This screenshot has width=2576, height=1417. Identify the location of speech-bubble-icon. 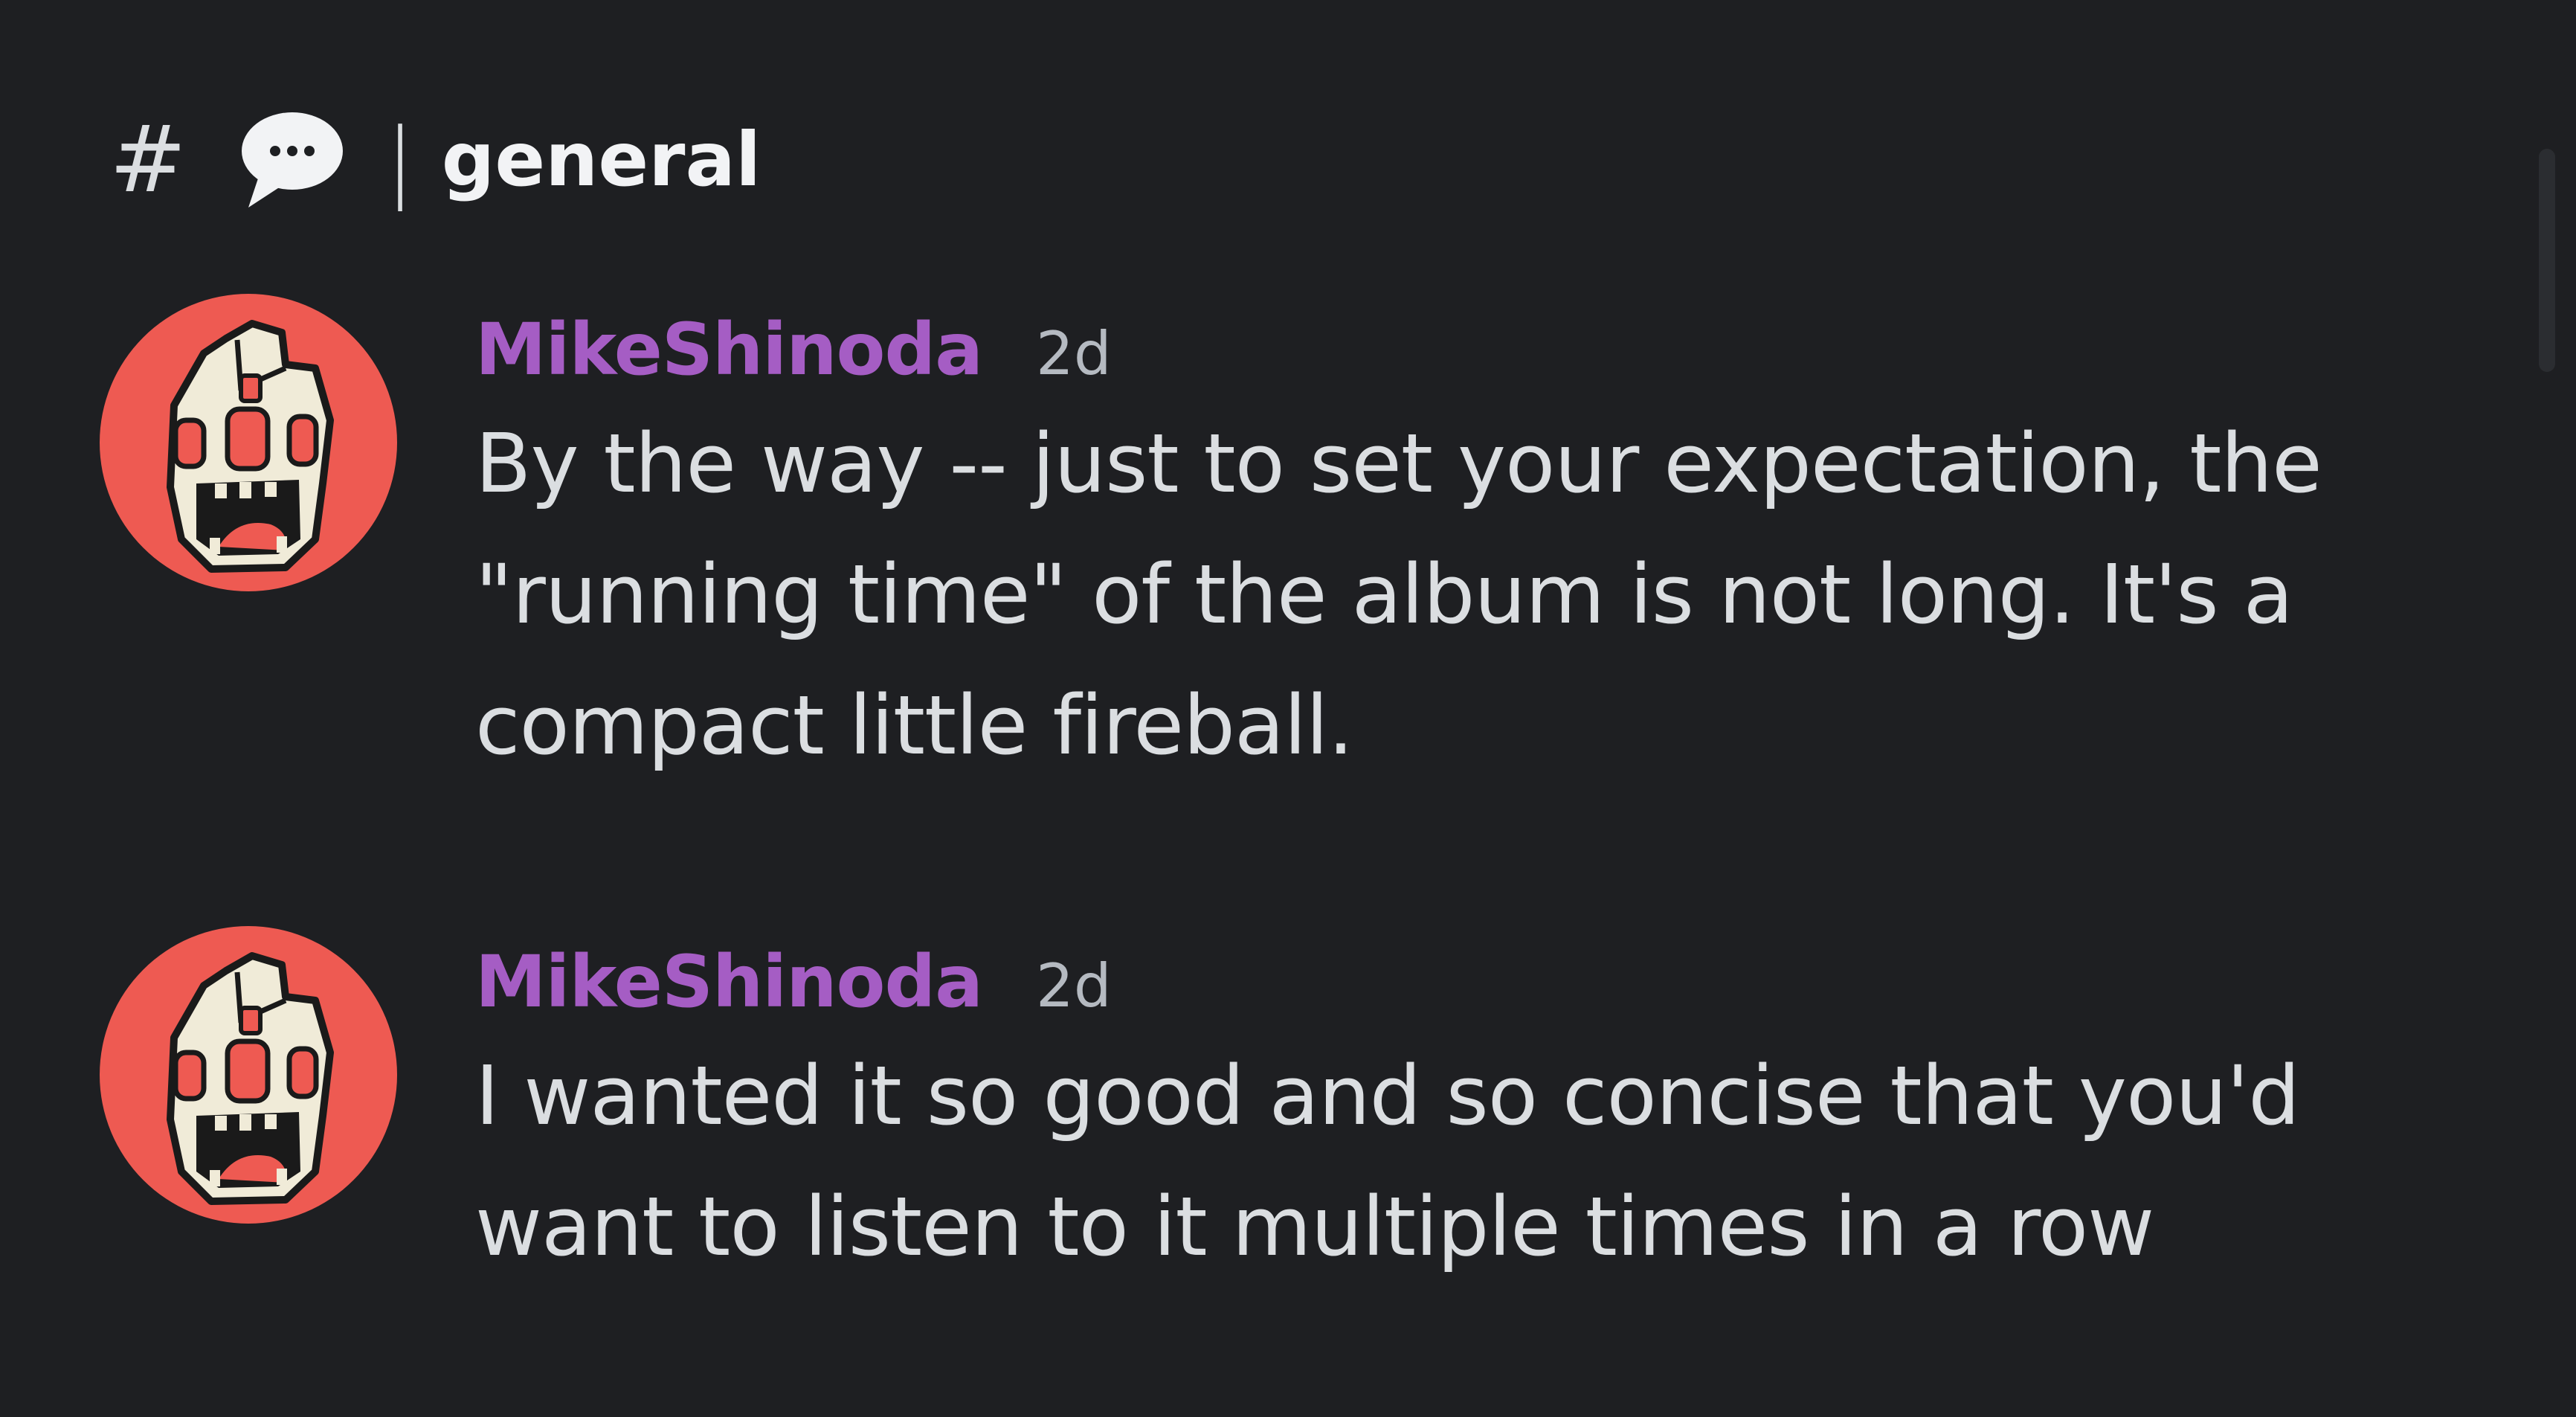
(292, 160).